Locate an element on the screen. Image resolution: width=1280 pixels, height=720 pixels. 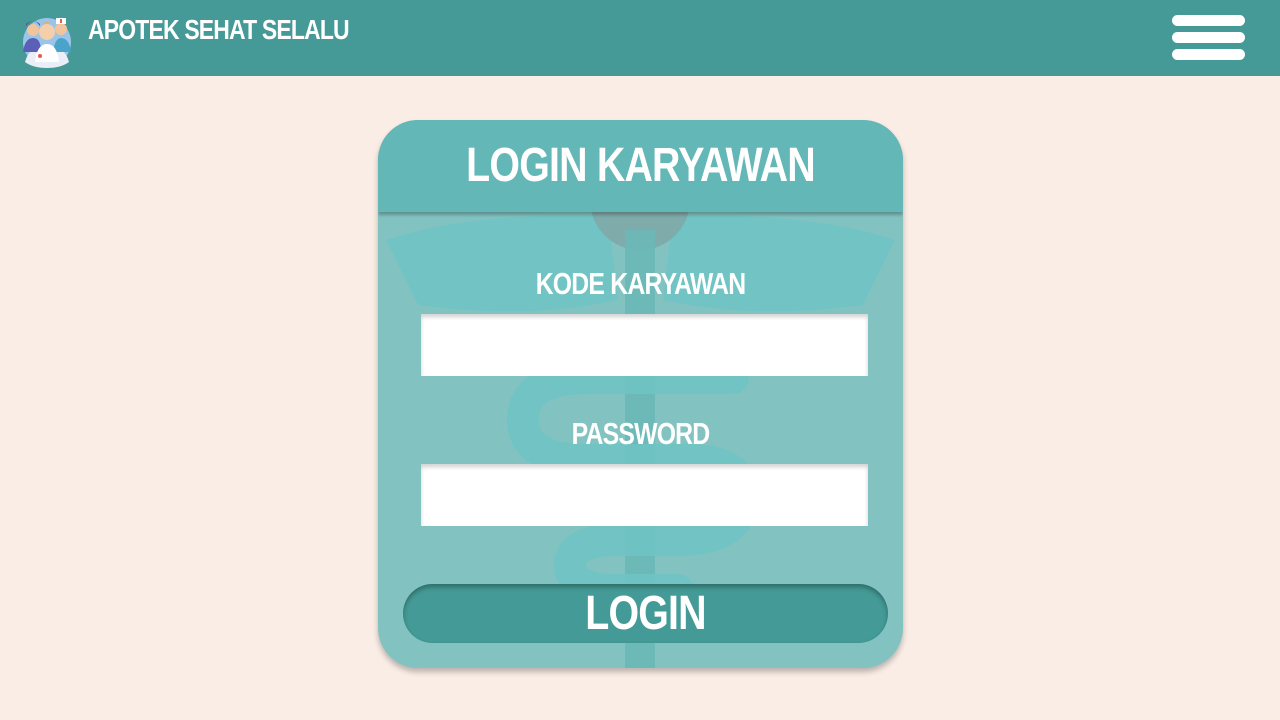
hamburger-menu-button is located at coordinates (1209, 38).